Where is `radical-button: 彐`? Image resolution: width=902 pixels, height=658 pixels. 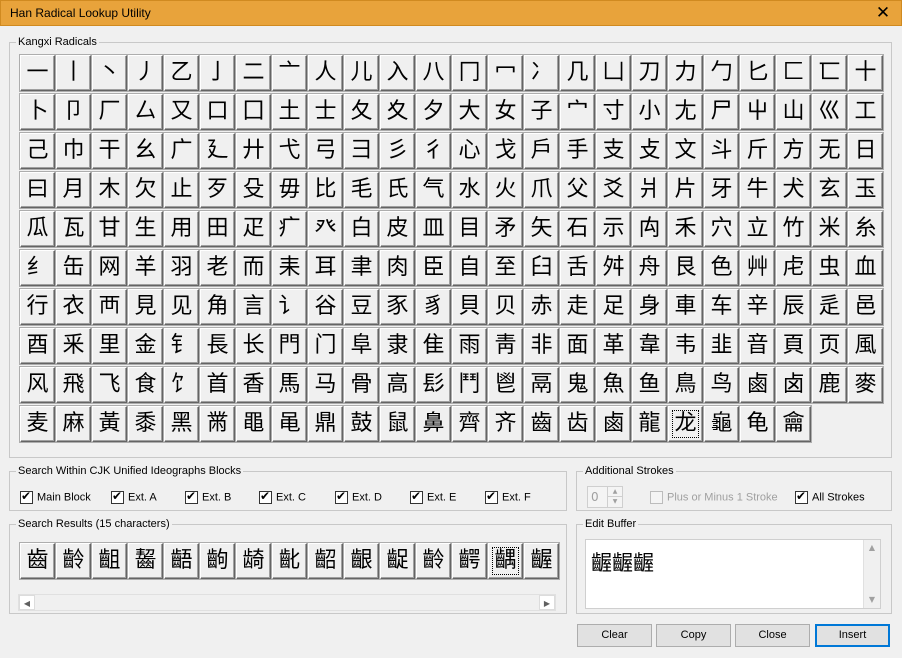 radical-button: 彐 is located at coordinates (361, 151).